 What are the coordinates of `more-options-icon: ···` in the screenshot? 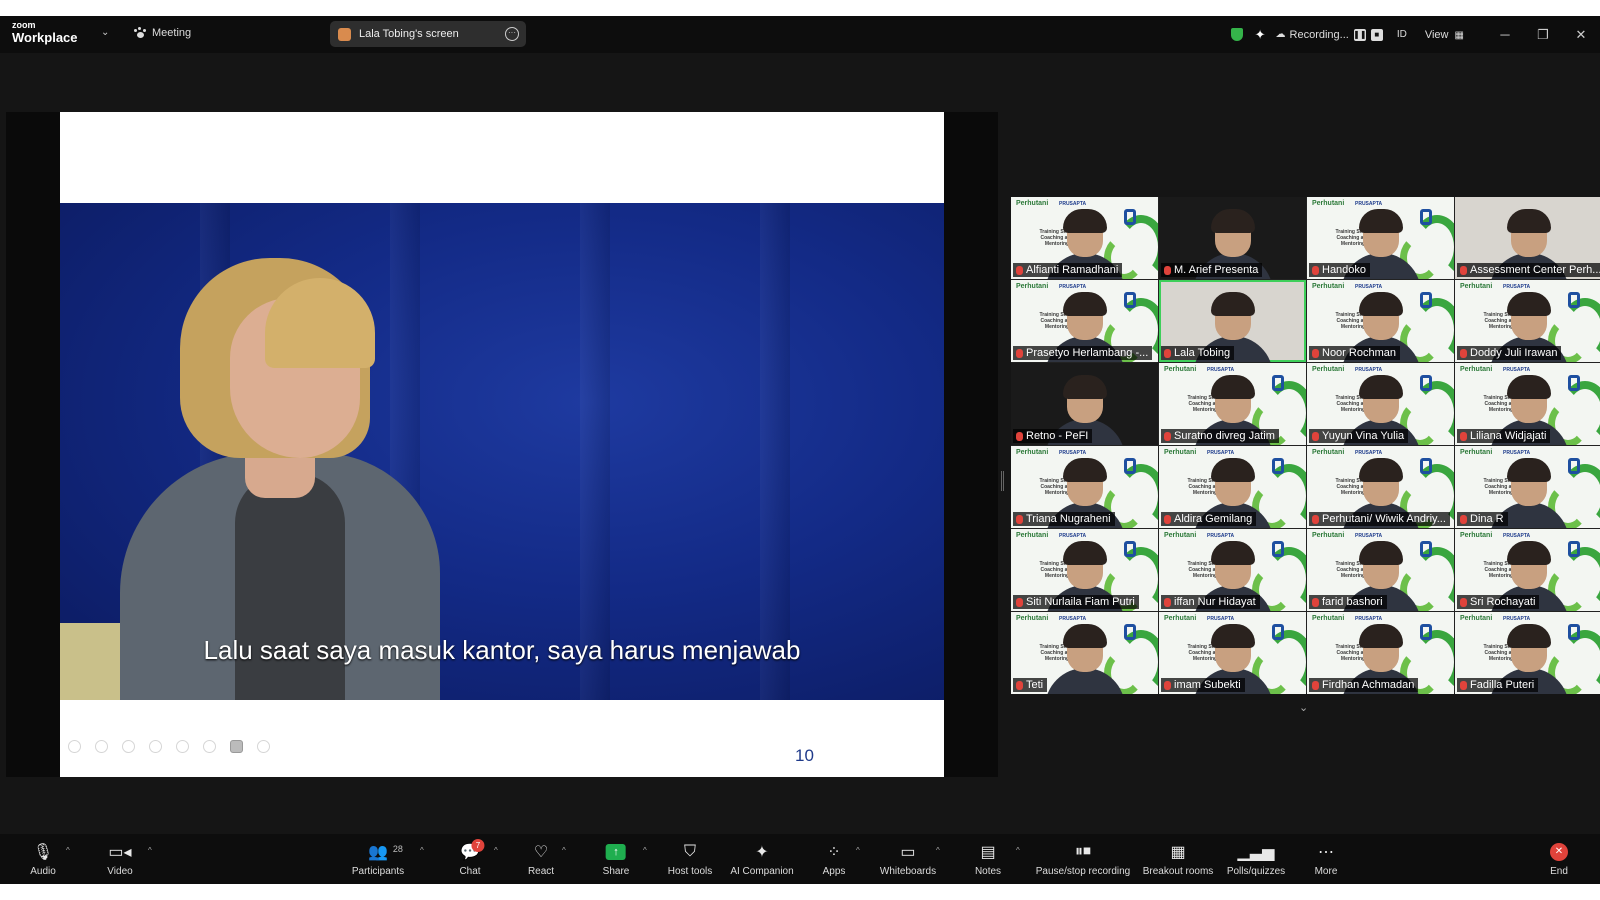 It's located at (512, 34).